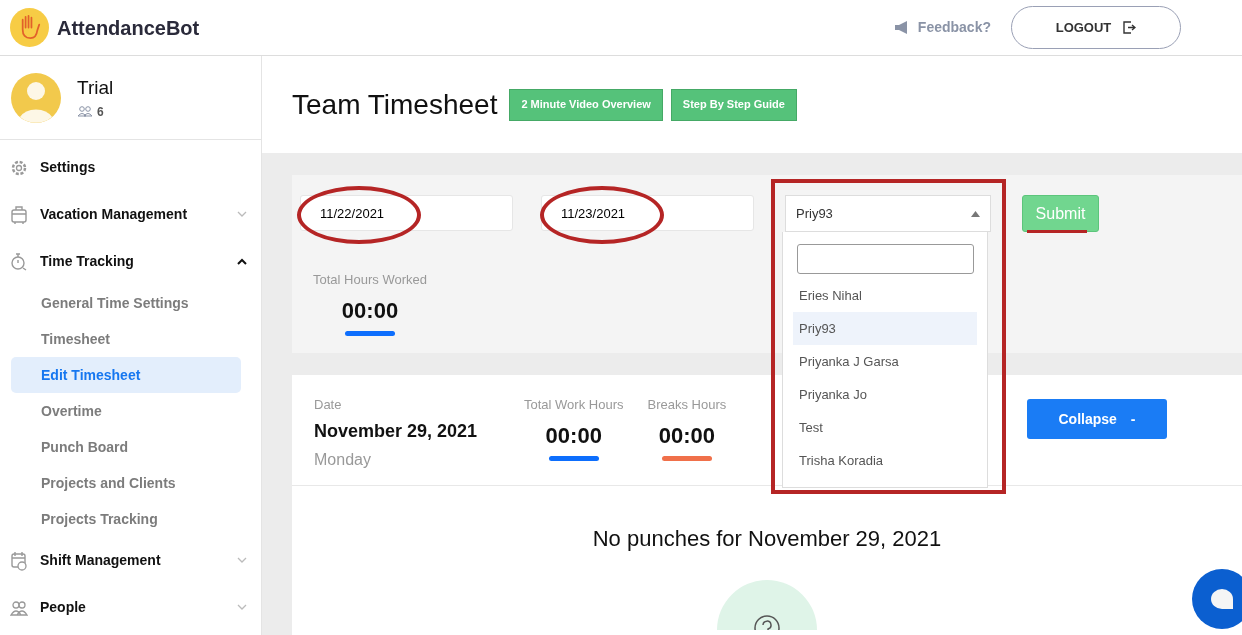 The image size is (1242, 635). I want to click on sidebar-subitem: Projects Tracking, so click(126, 519).